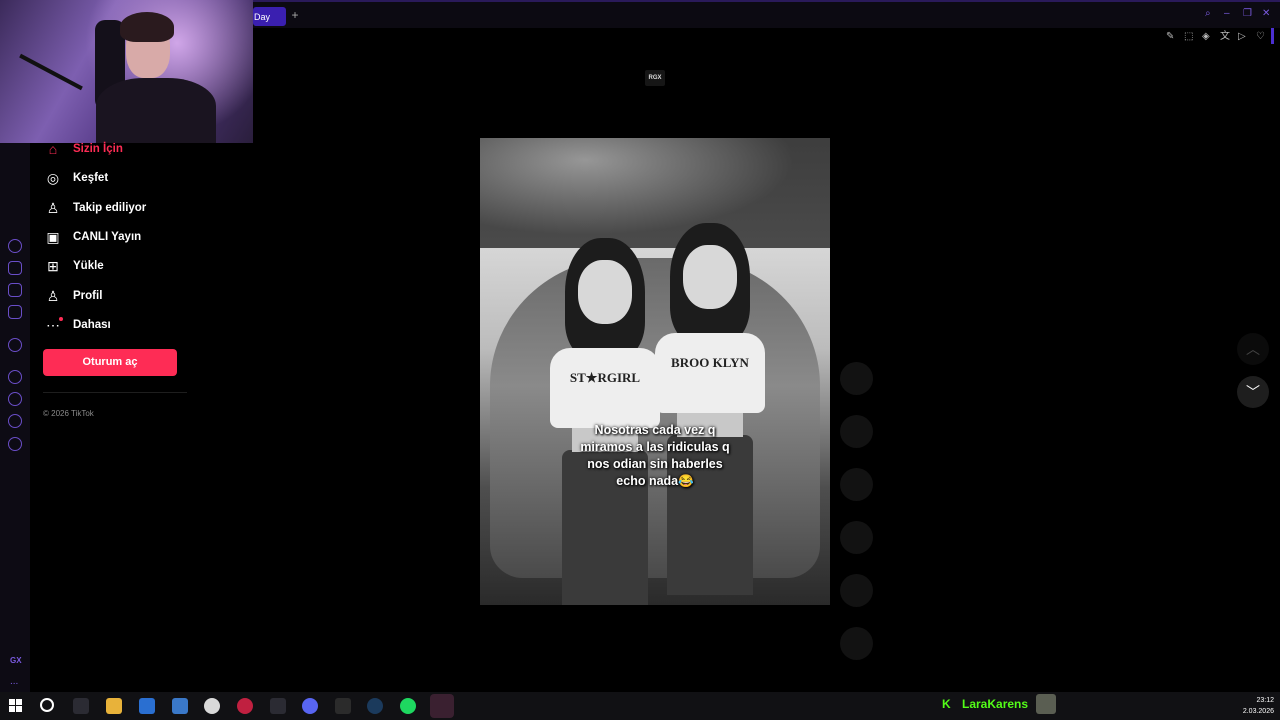 Image resolution: width=1280 pixels, height=720 pixels. I want to click on history-icon, so click(15, 399).